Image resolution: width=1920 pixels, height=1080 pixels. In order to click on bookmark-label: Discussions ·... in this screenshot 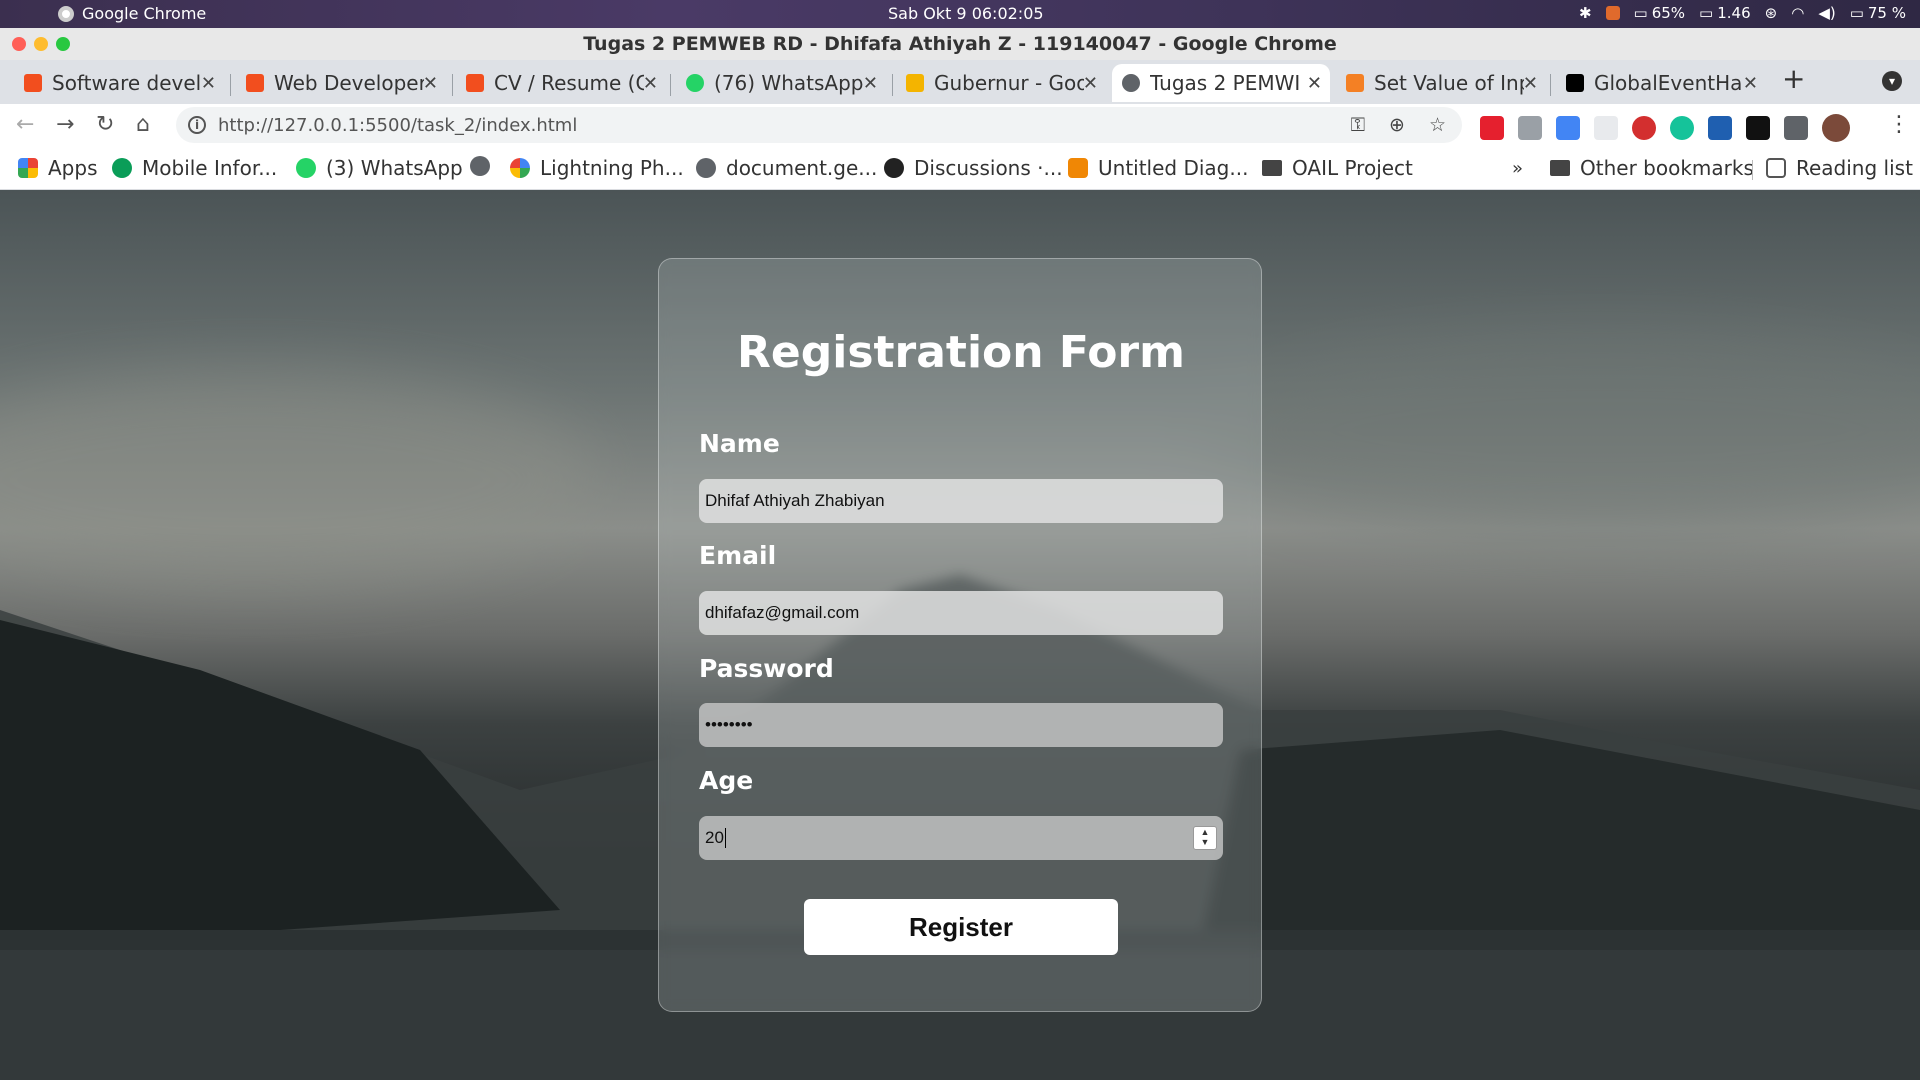, I will do `click(988, 168)`.